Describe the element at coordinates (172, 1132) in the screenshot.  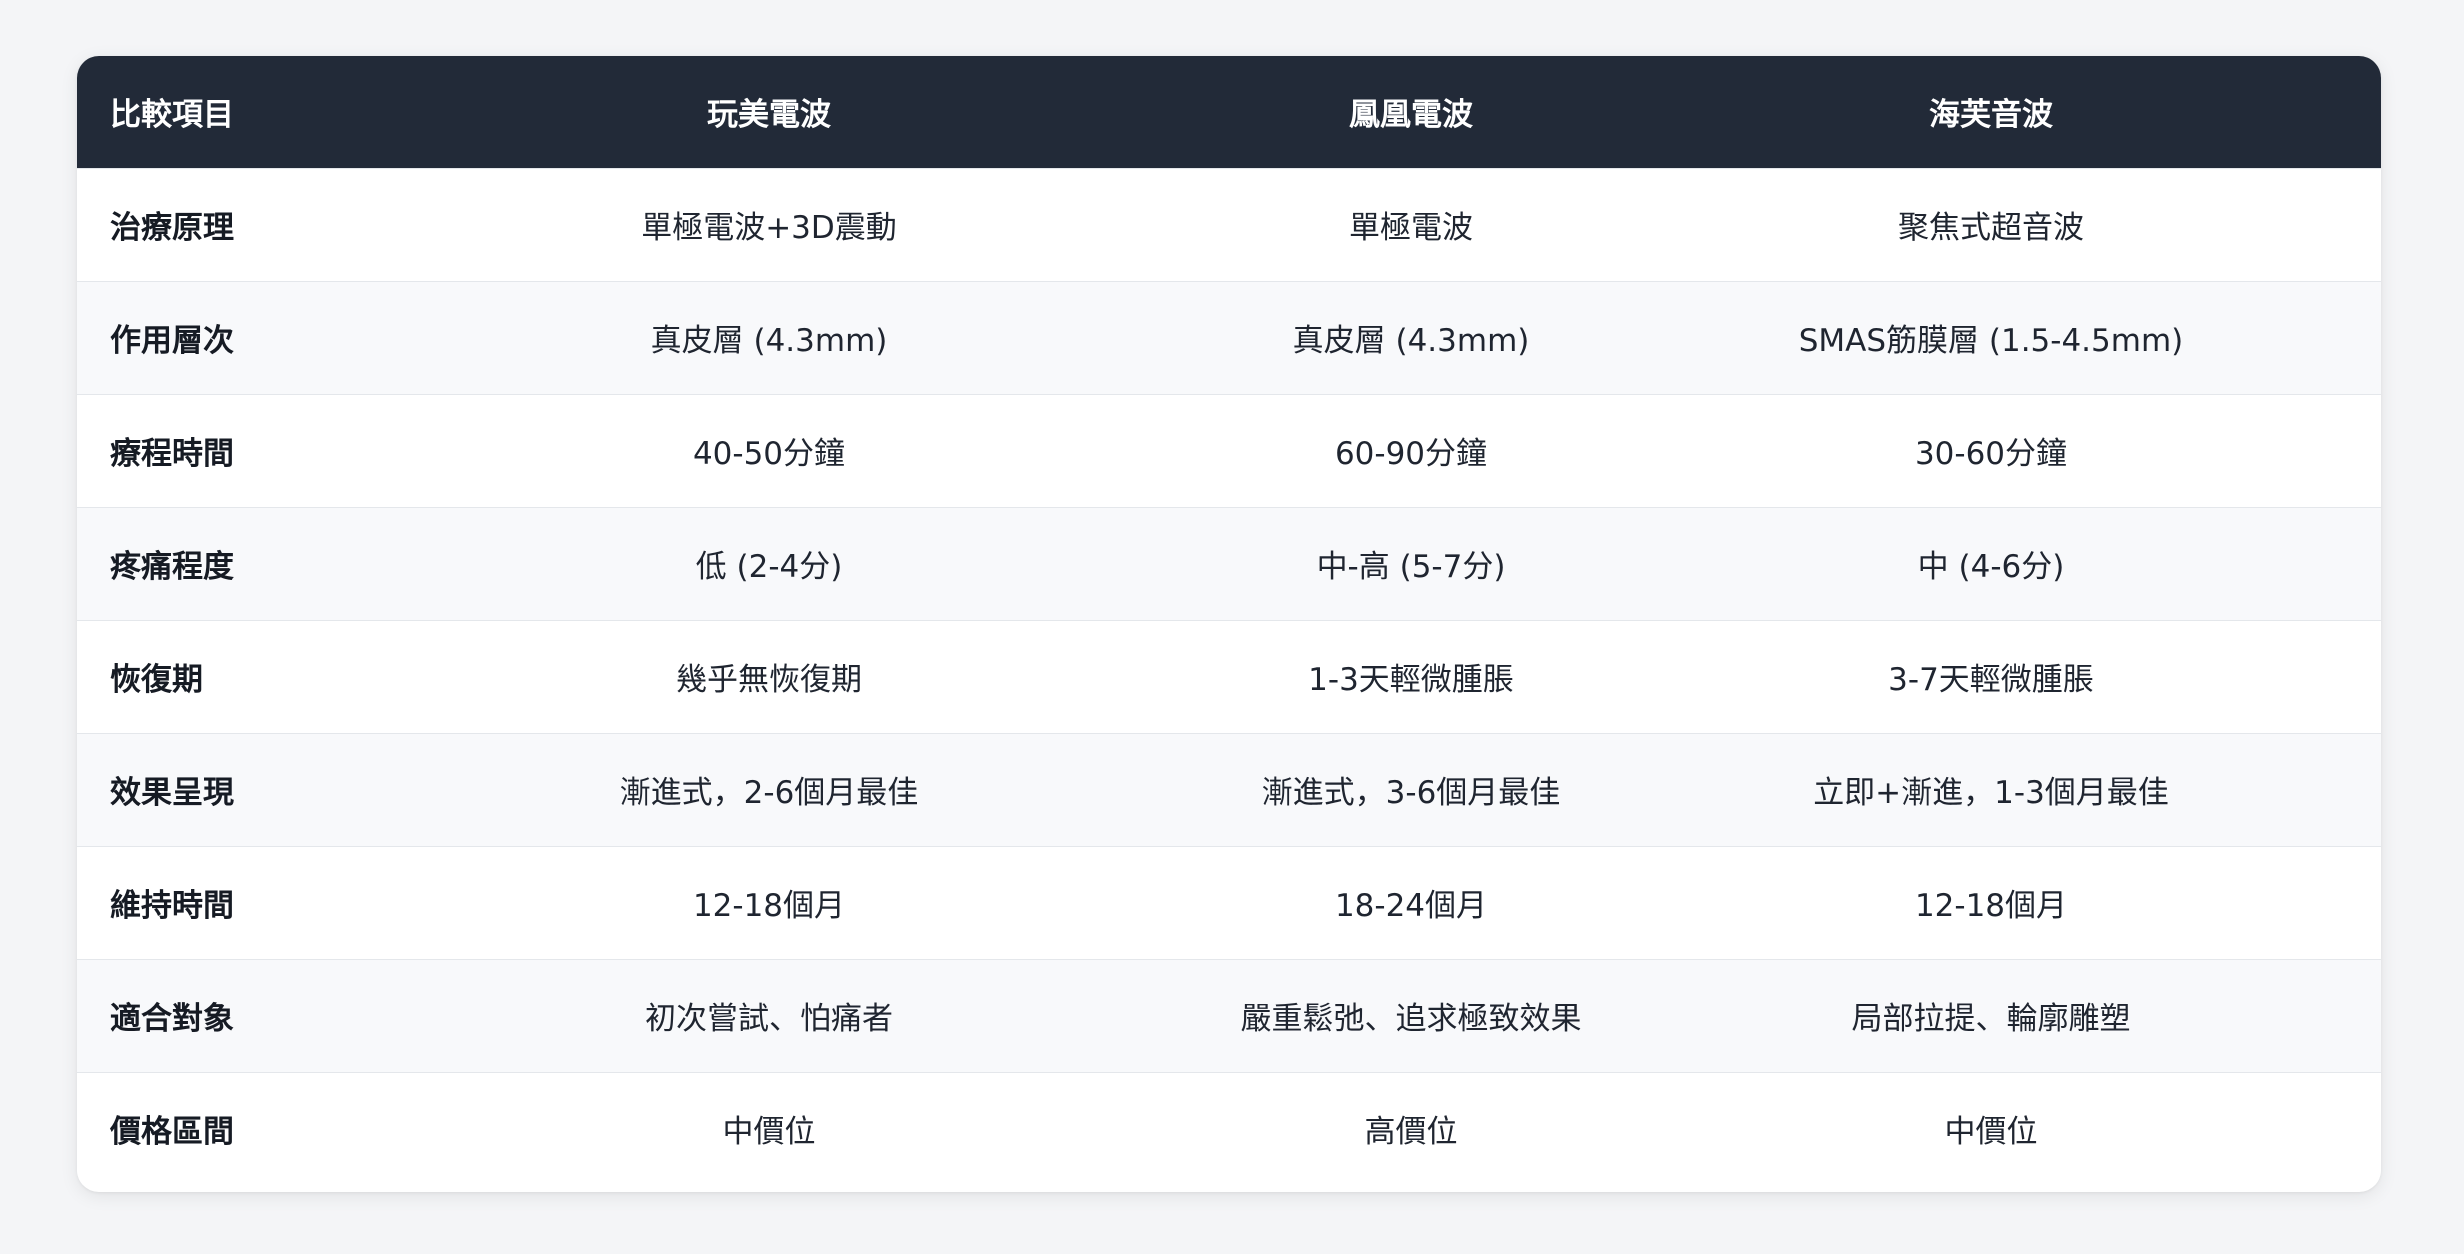
I see `row-label: 價格區間` at that location.